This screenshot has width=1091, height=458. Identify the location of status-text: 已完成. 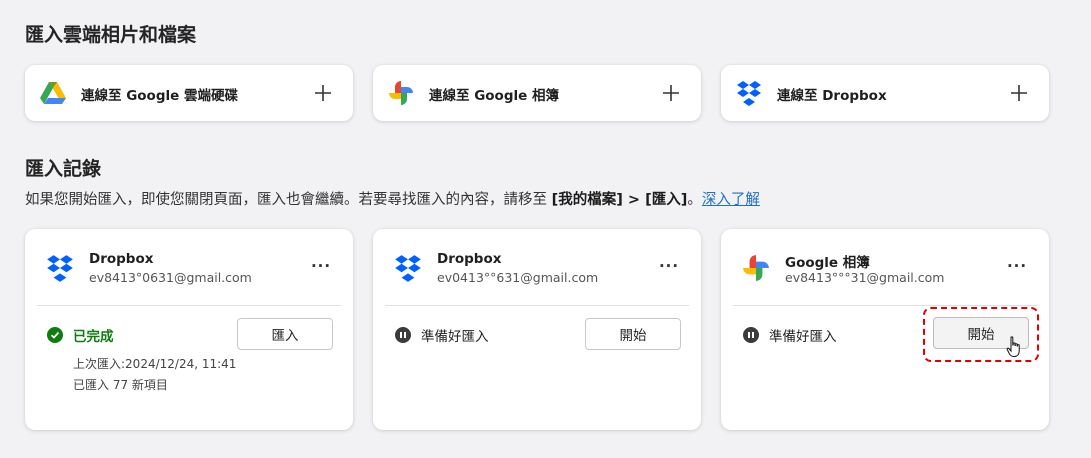
(93, 337).